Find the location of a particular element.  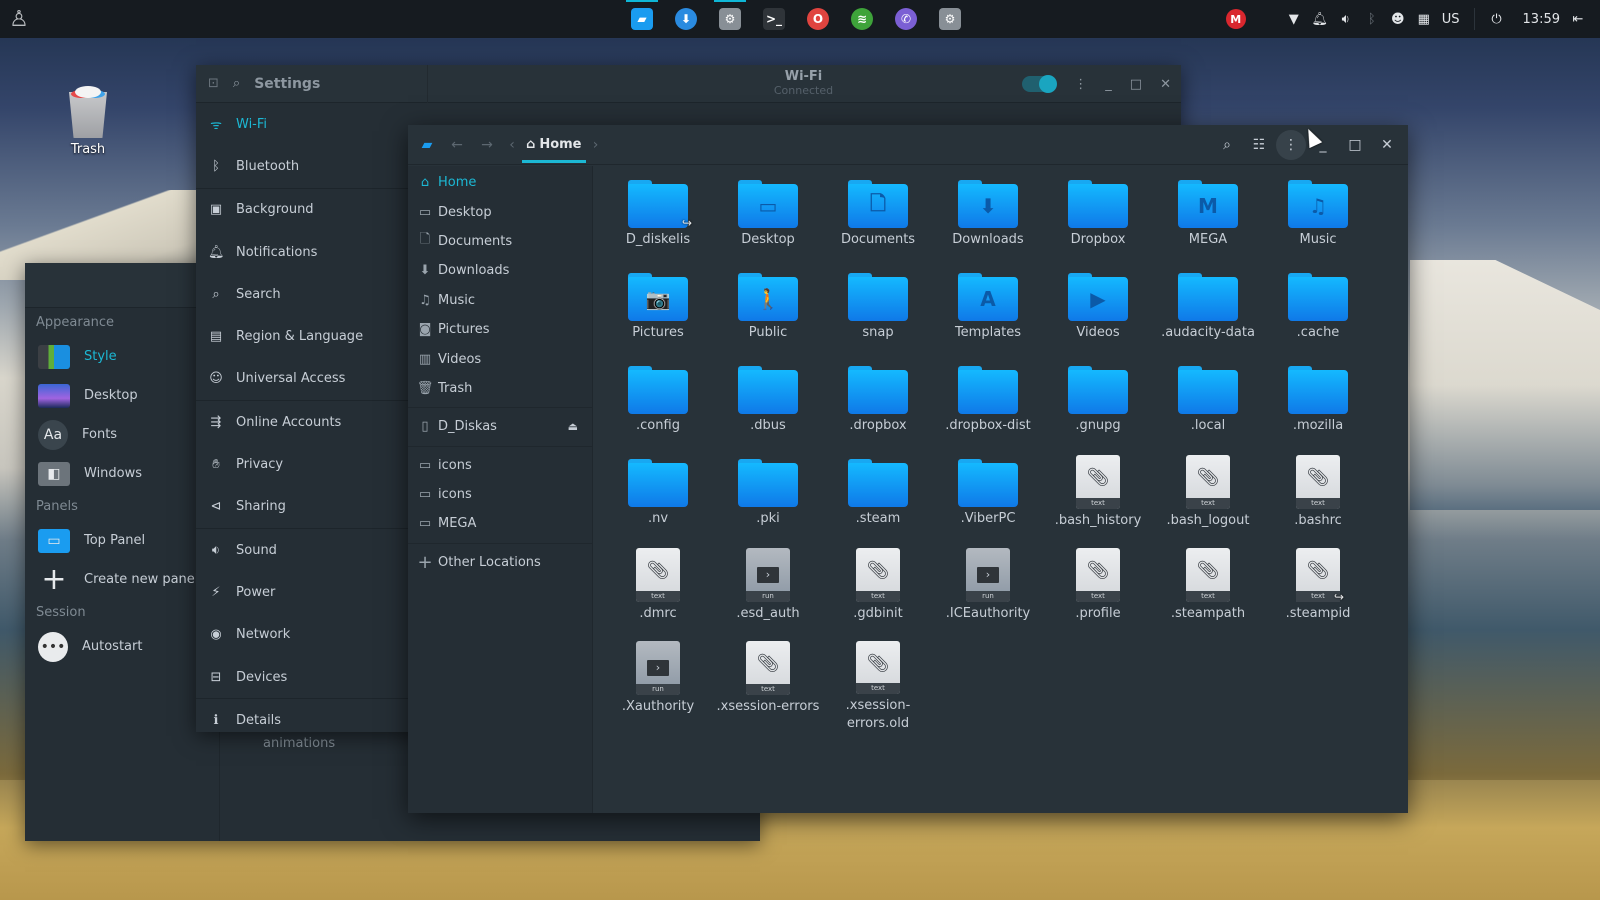

file-item: .dropbox is located at coordinates (878, 407).